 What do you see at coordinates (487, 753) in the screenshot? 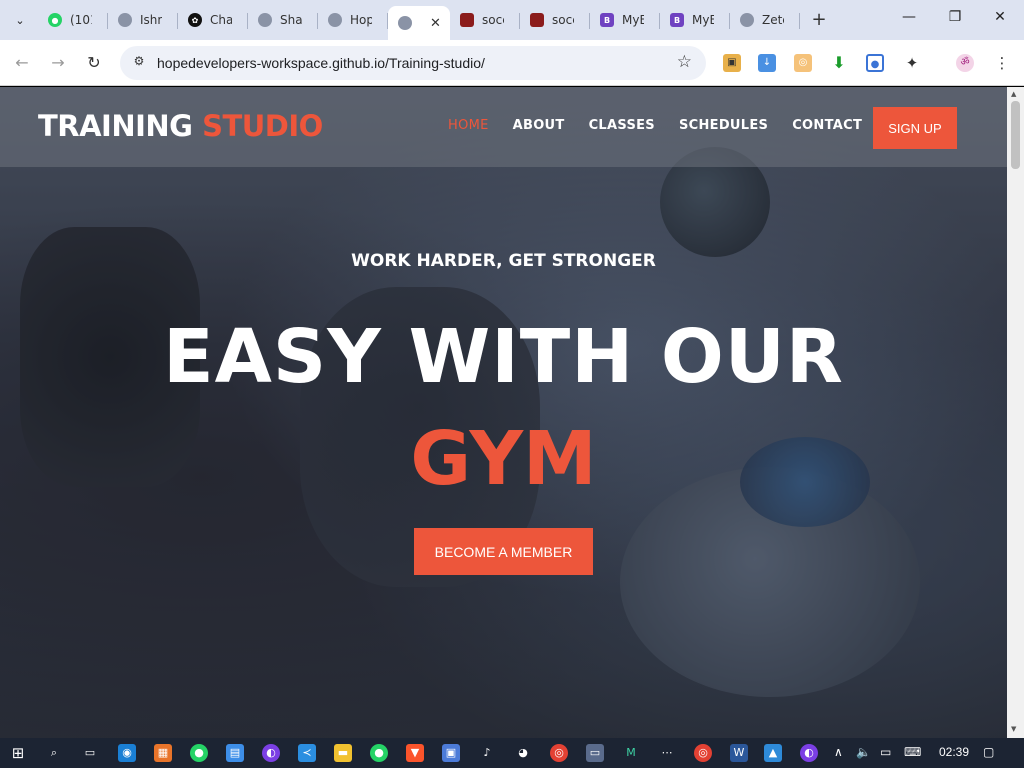
I see `tiktok-icon: ♪` at bounding box center [487, 753].